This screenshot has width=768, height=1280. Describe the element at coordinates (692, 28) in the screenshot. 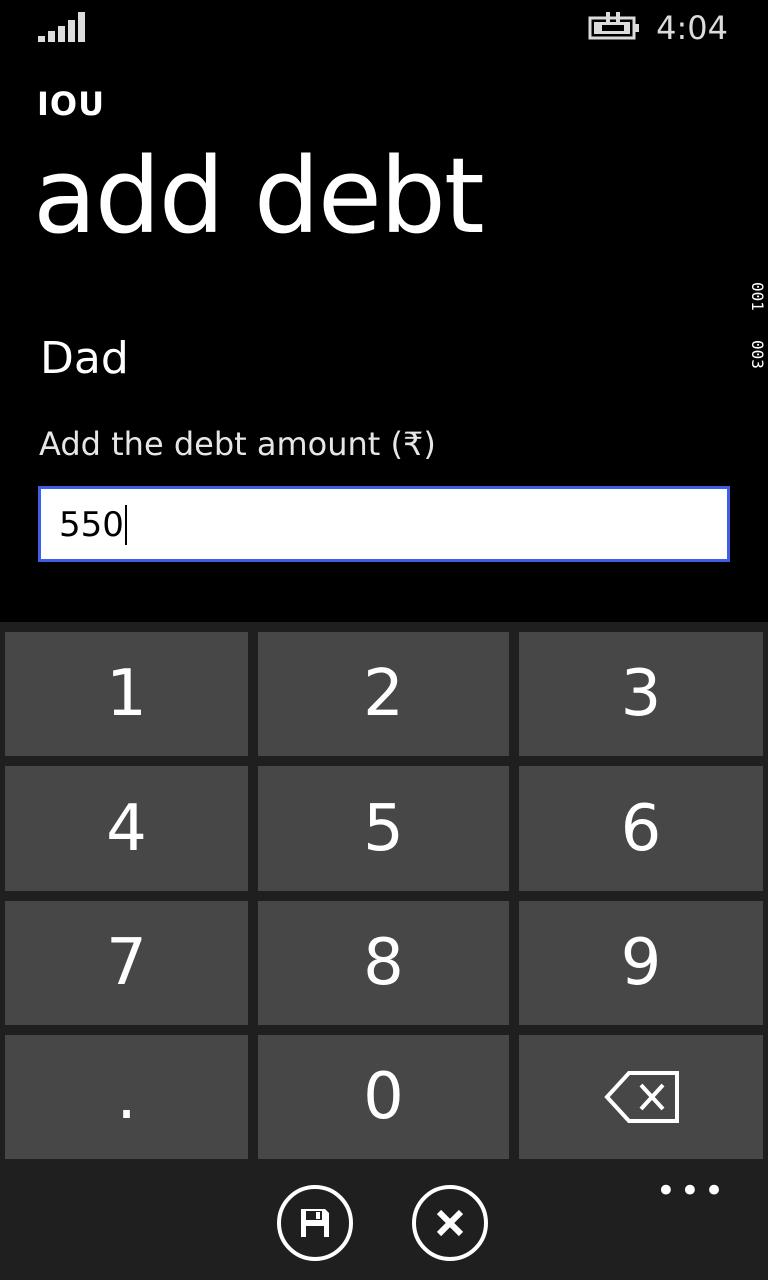

I see `status-clock: 4:04` at that location.